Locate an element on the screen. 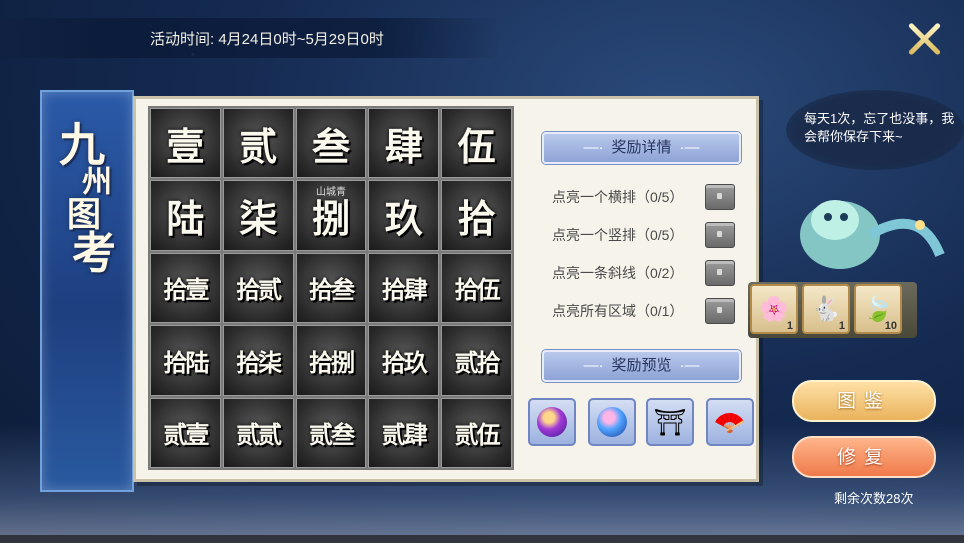  event-title: 九 州 图 考 is located at coordinates (87, 199).